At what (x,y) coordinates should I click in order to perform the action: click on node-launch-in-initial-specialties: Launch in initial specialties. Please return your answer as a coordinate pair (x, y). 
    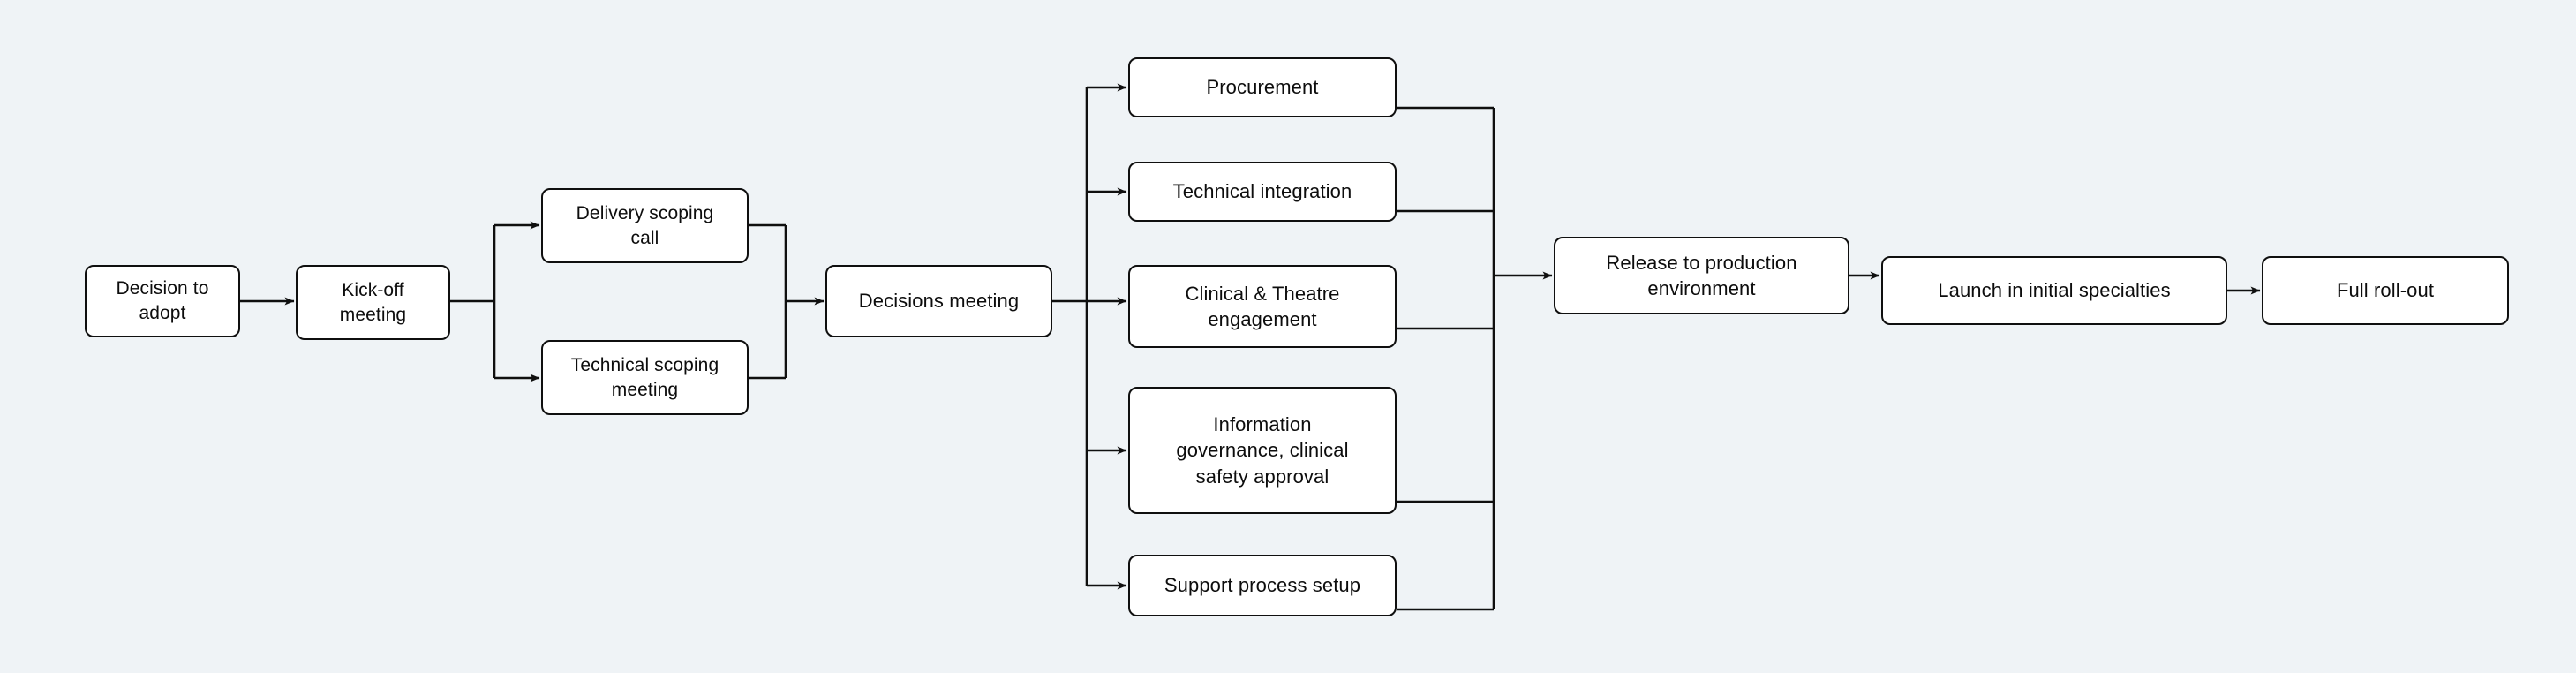
    Looking at the image, I should click on (2054, 290).